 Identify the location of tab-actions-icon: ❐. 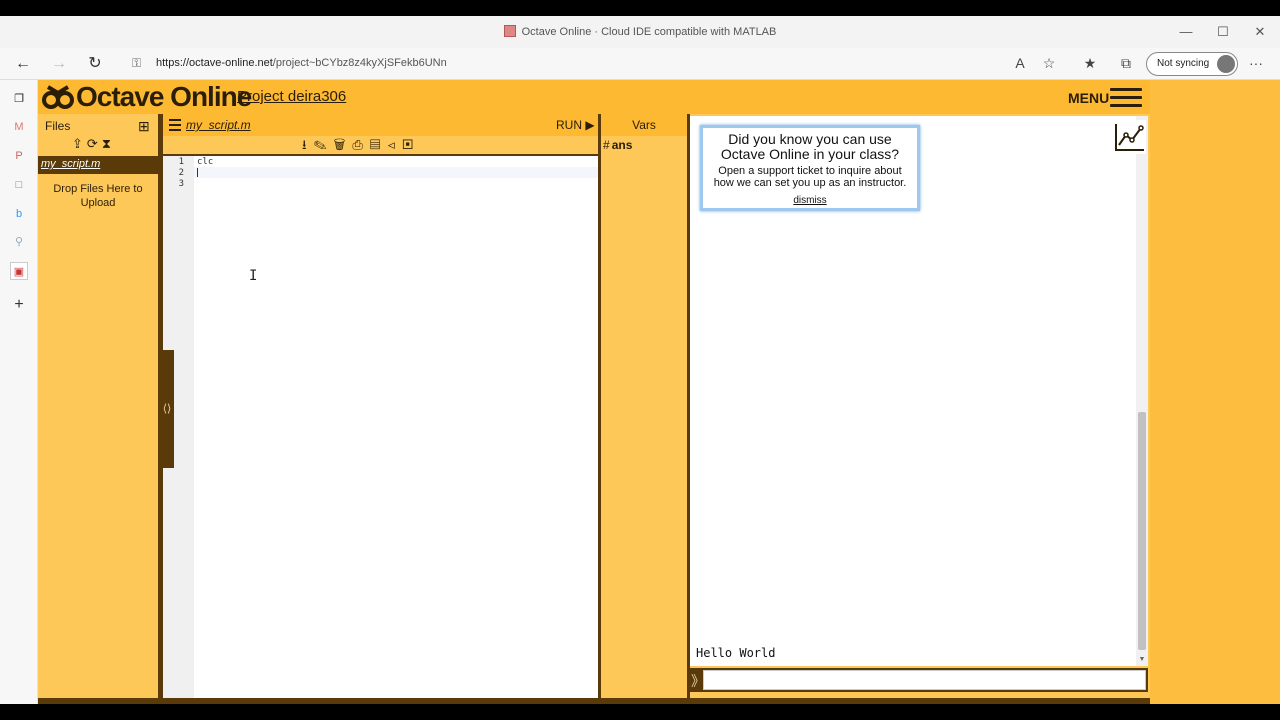
(19, 99).